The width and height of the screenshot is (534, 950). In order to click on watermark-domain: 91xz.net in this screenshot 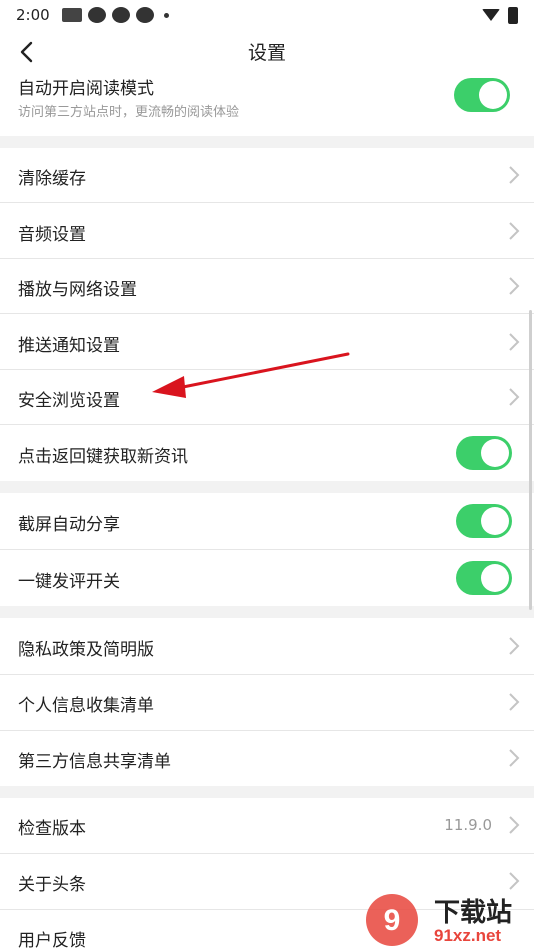, I will do `click(468, 935)`.